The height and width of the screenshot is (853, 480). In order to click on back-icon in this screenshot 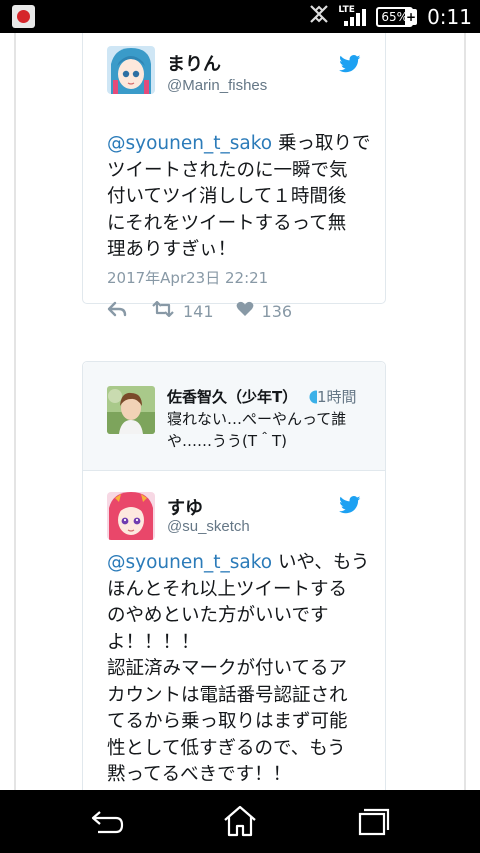, I will do `click(107, 822)`.